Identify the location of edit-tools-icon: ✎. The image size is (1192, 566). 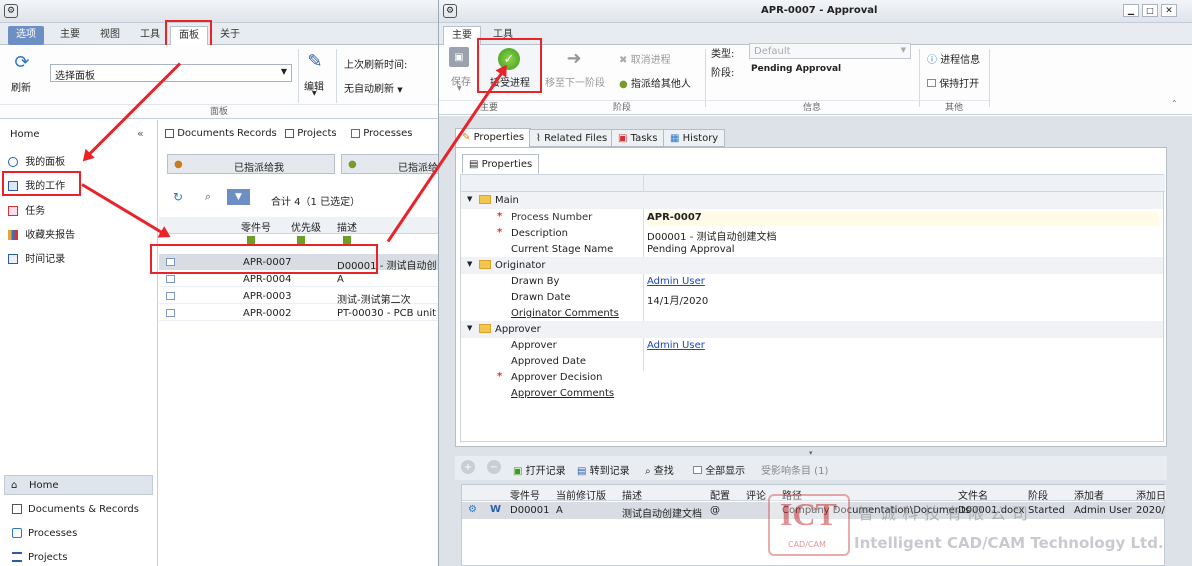
(315, 61).